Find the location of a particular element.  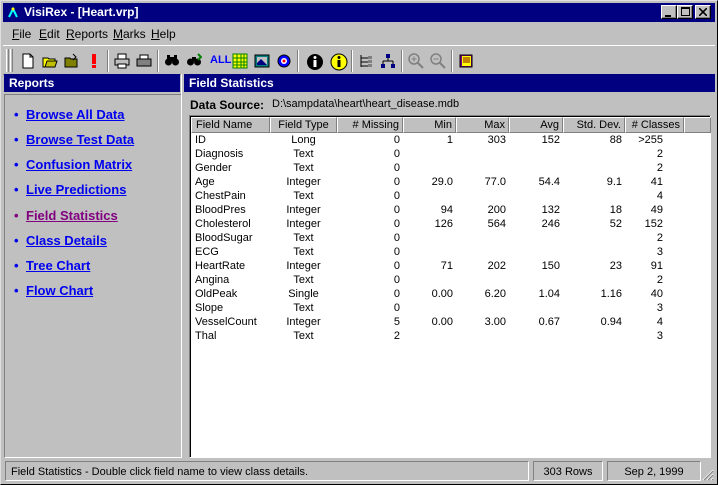

col-avg: Avg is located at coordinates (536, 125).